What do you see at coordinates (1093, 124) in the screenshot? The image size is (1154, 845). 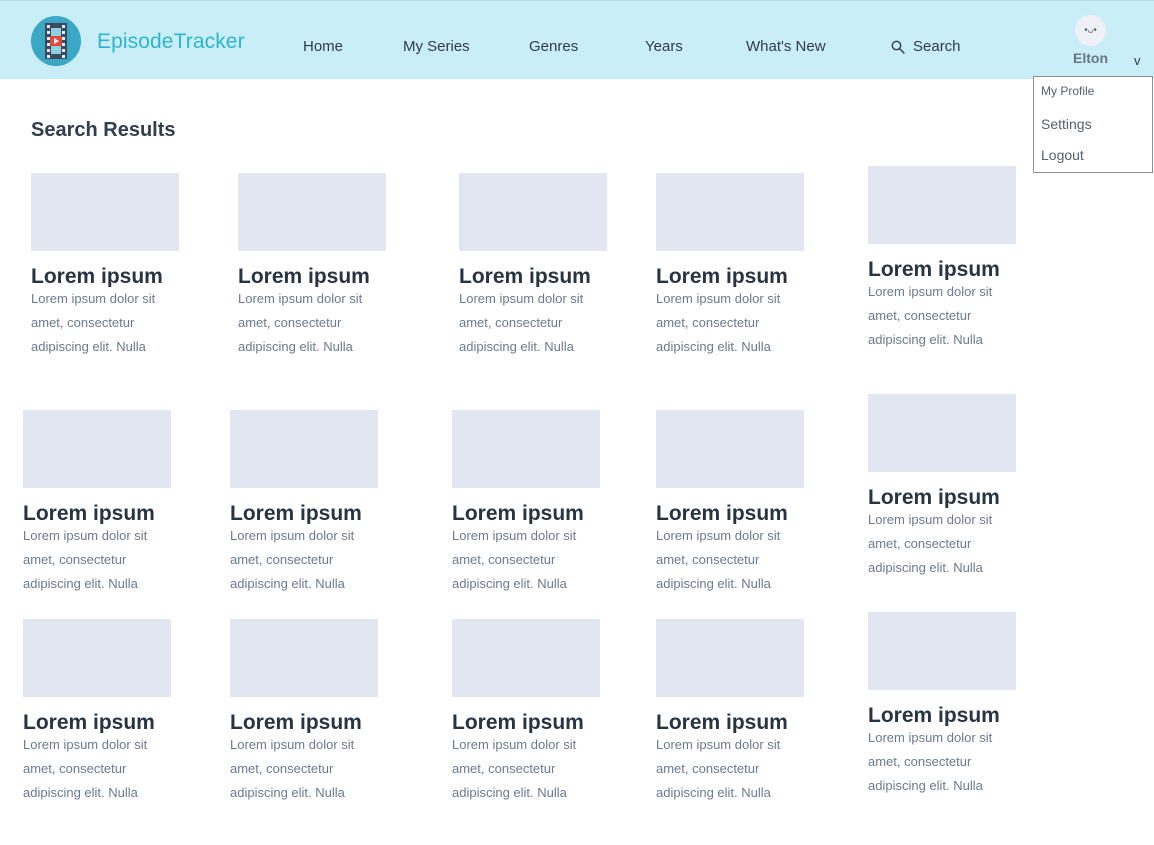 I see `user-menu: My Profile Settings Logout` at bounding box center [1093, 124].